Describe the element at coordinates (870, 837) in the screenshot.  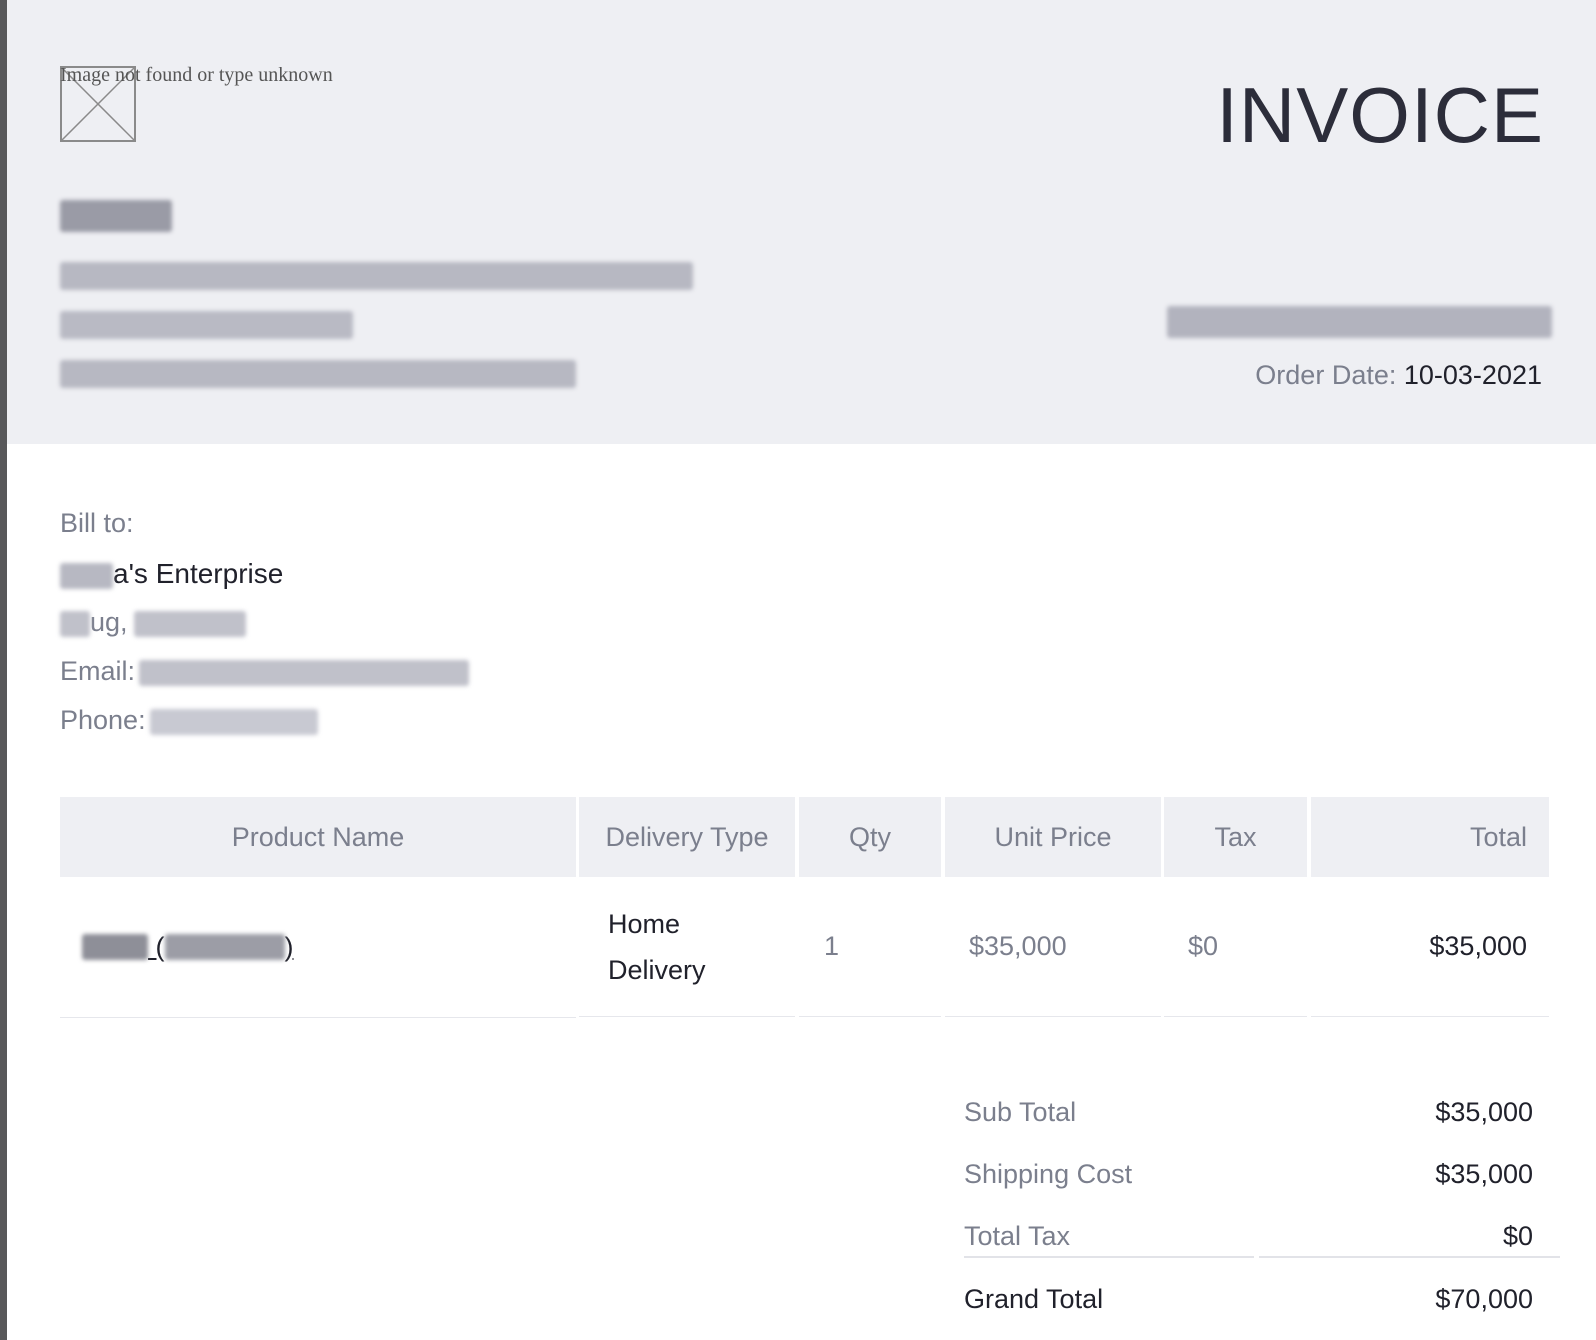
I see `column-header-qty: Qty` at that location.